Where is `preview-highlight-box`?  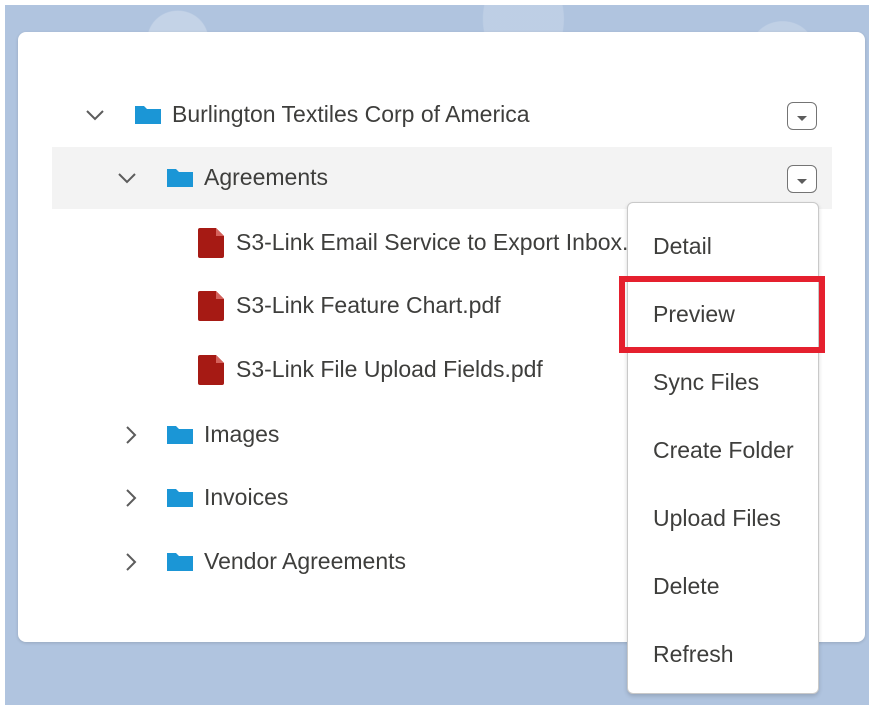 preview-highlight-box is located at coordinates (722, 314).